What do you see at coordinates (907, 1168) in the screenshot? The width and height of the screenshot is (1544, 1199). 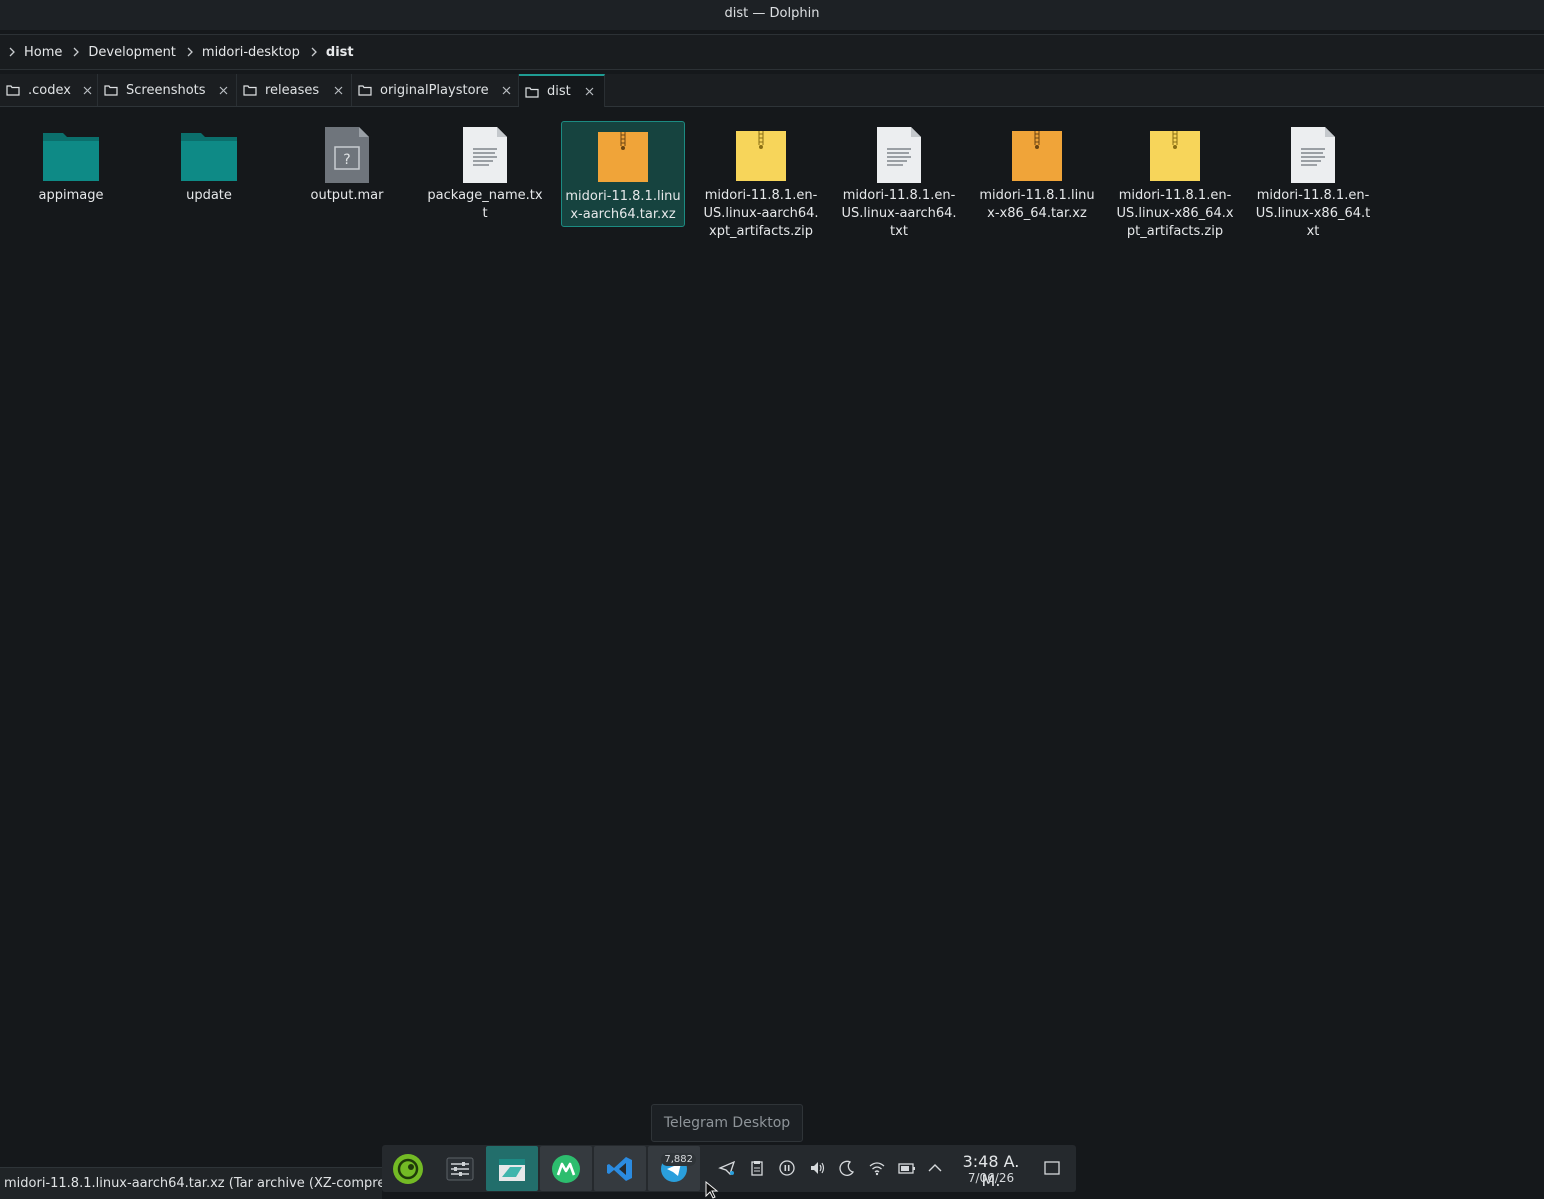 I see `battery-icon` at bounding box center [907, 1168].